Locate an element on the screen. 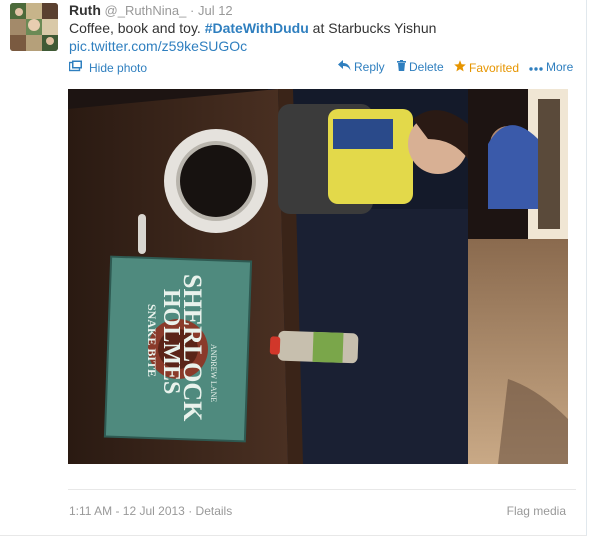 This screenshot has width=594, height=537. user-handle: @_RuthNina_ is located at coordinates (146, 10).